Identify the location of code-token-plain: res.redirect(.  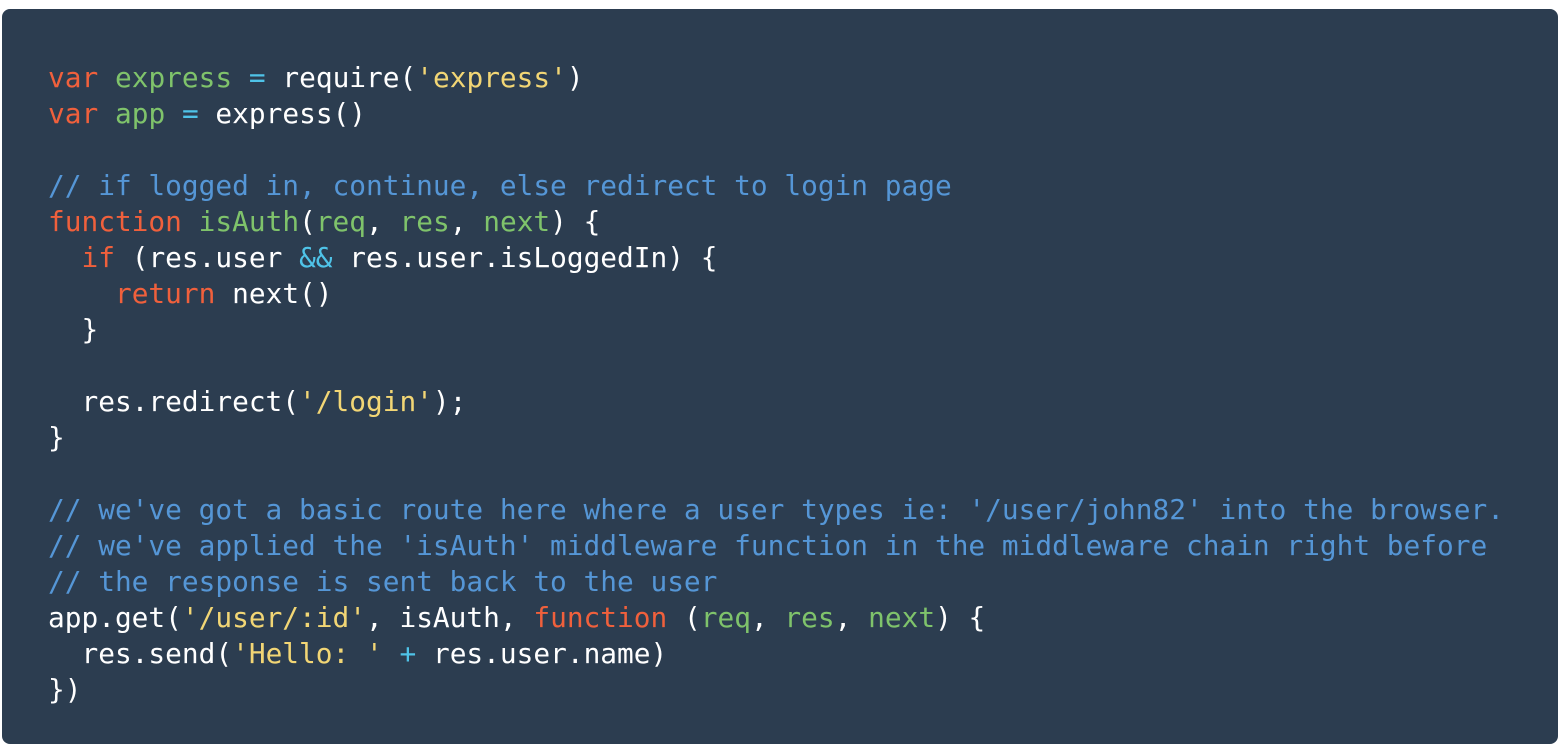
(174, 401).